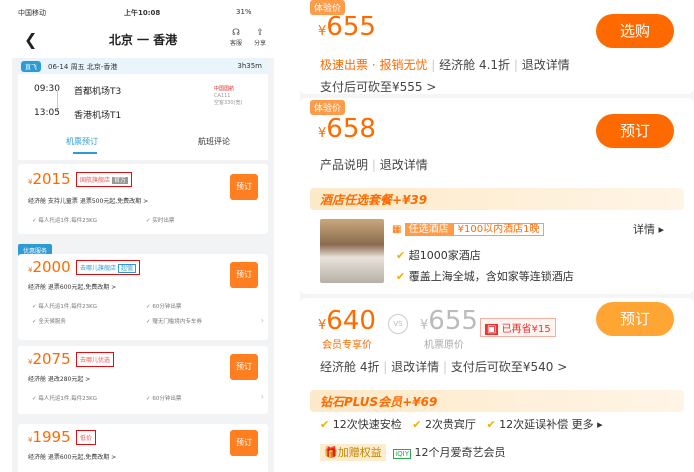  I want to click on plus-benefits: ✔ 12次快速安检 ✔ 2次贵宾厅 ✔ 12次延误补偿 更多 ▸, so click(461, 424).